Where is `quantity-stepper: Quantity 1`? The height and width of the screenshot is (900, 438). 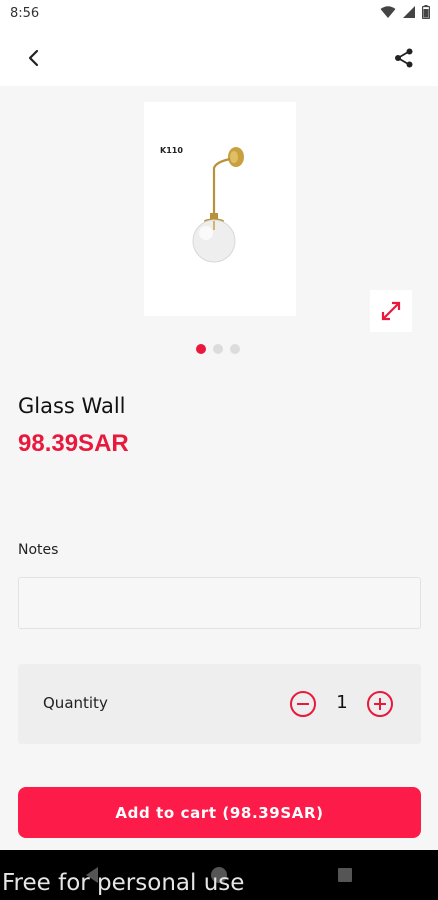 quantity-stepper: Quantity 1 is located at coordinates (219, 704).